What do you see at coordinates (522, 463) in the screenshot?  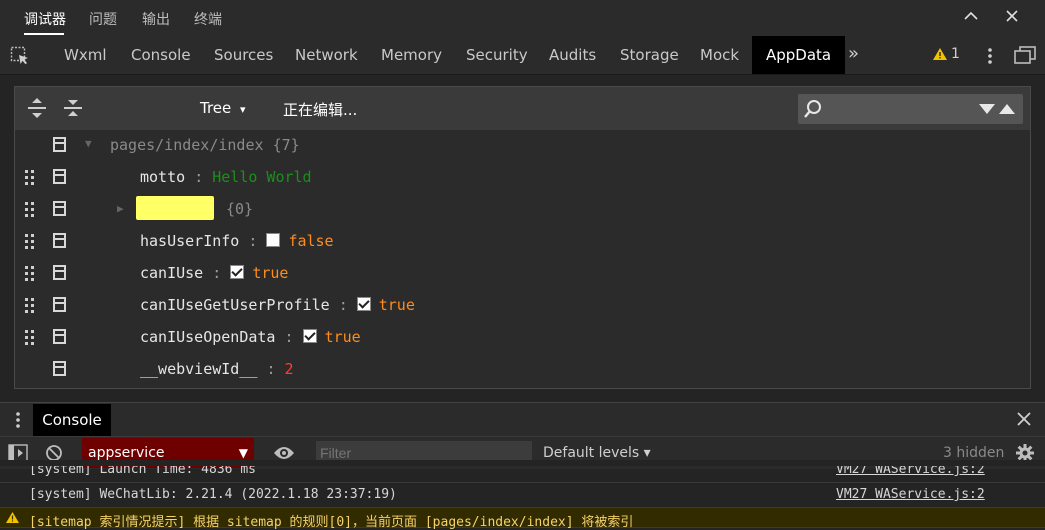 I see `cover-left-half` at bounding box center [522, 463].